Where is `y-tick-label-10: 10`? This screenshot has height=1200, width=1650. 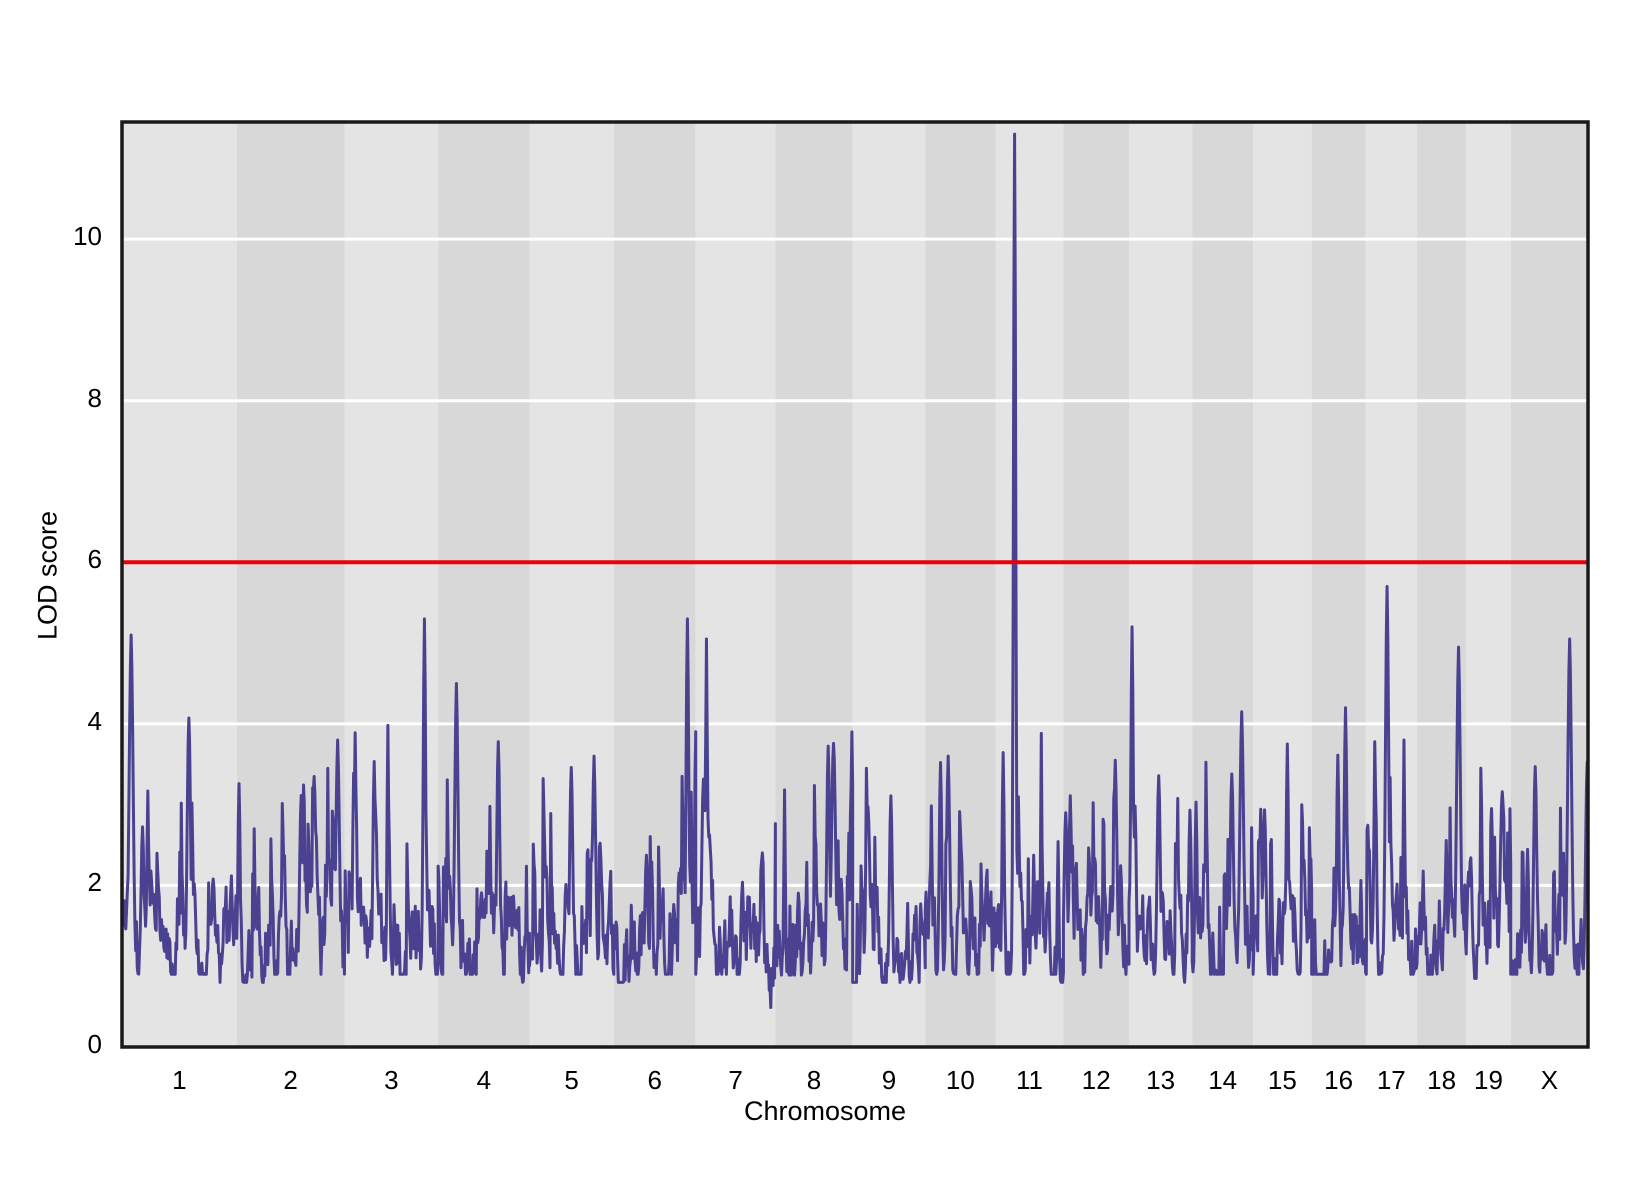 y-tick-label-10: 10 is located at coordinates (87, 236).